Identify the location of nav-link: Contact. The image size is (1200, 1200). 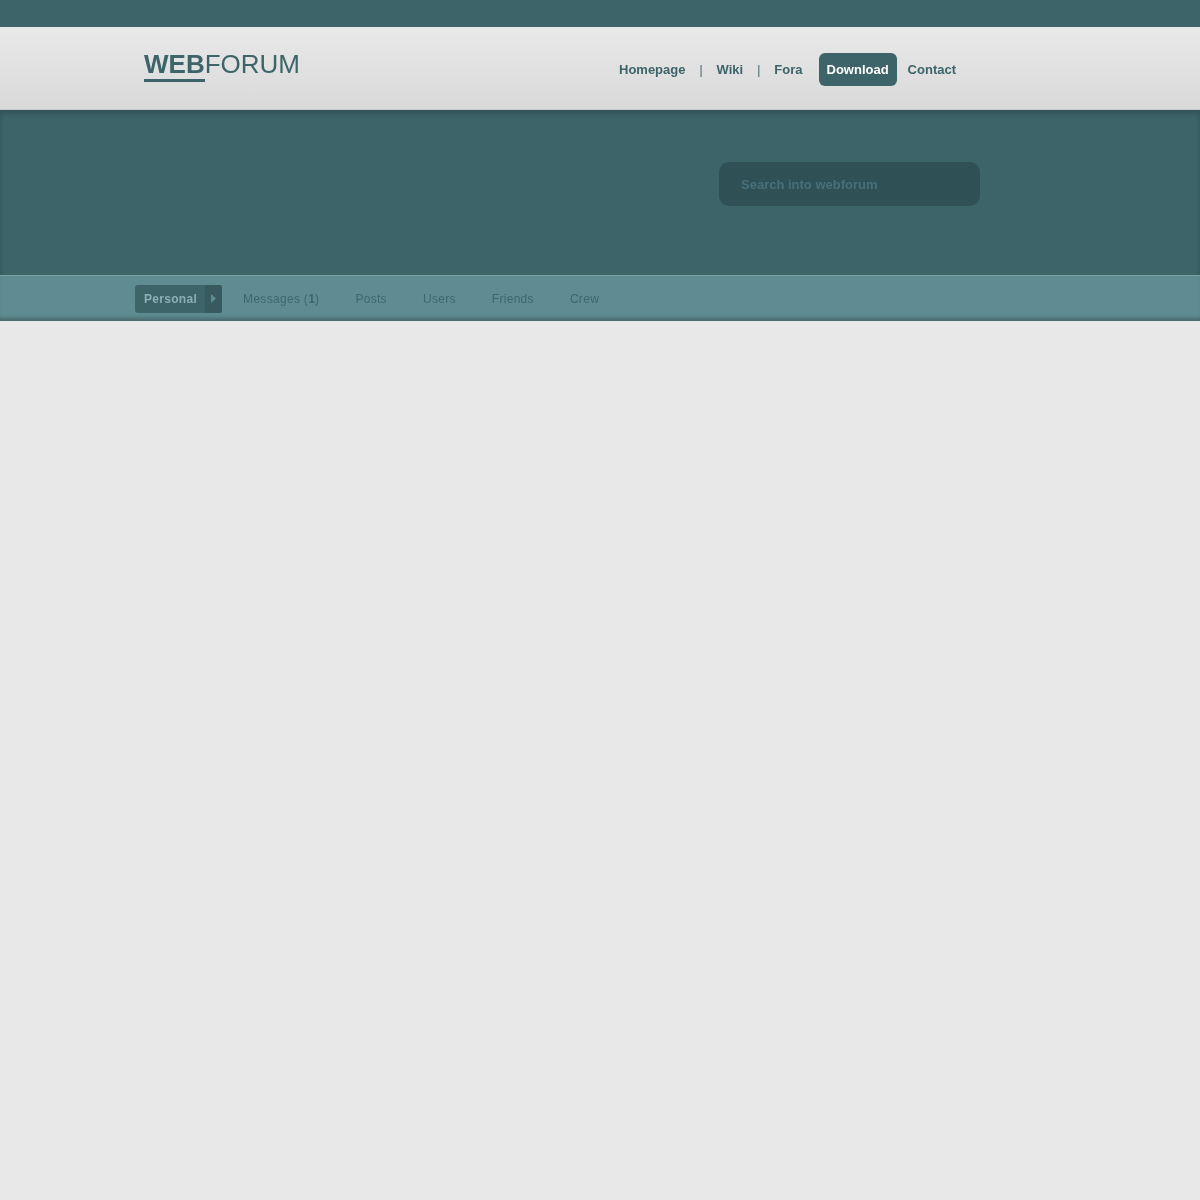
(931, 69).